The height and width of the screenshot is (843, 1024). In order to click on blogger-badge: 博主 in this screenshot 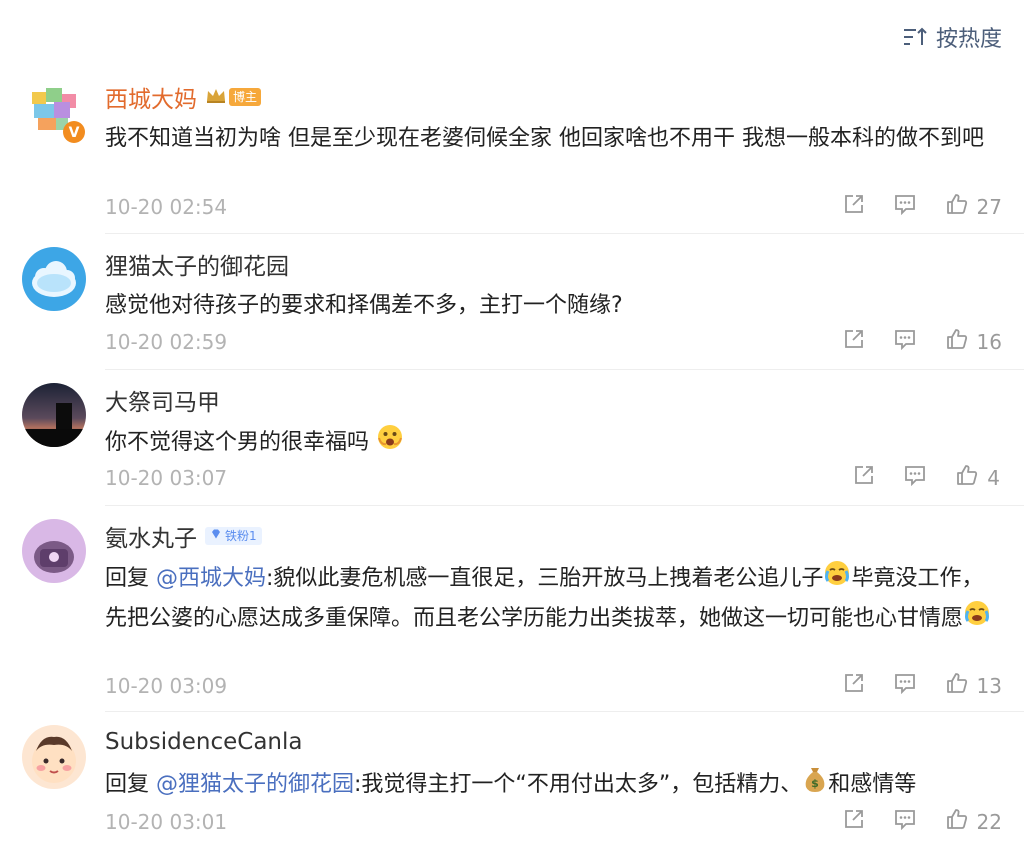, I will do `click(233, 97)`.